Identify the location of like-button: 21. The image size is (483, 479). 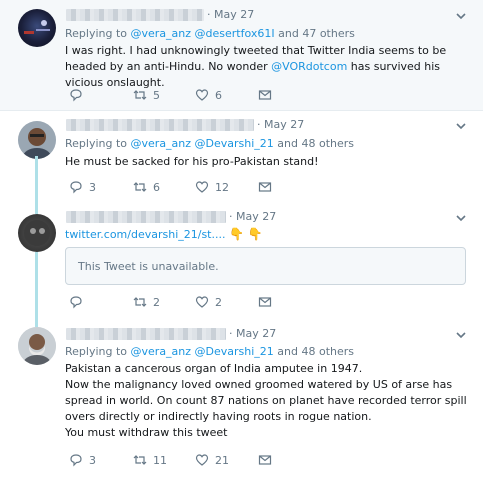
(212, 460).